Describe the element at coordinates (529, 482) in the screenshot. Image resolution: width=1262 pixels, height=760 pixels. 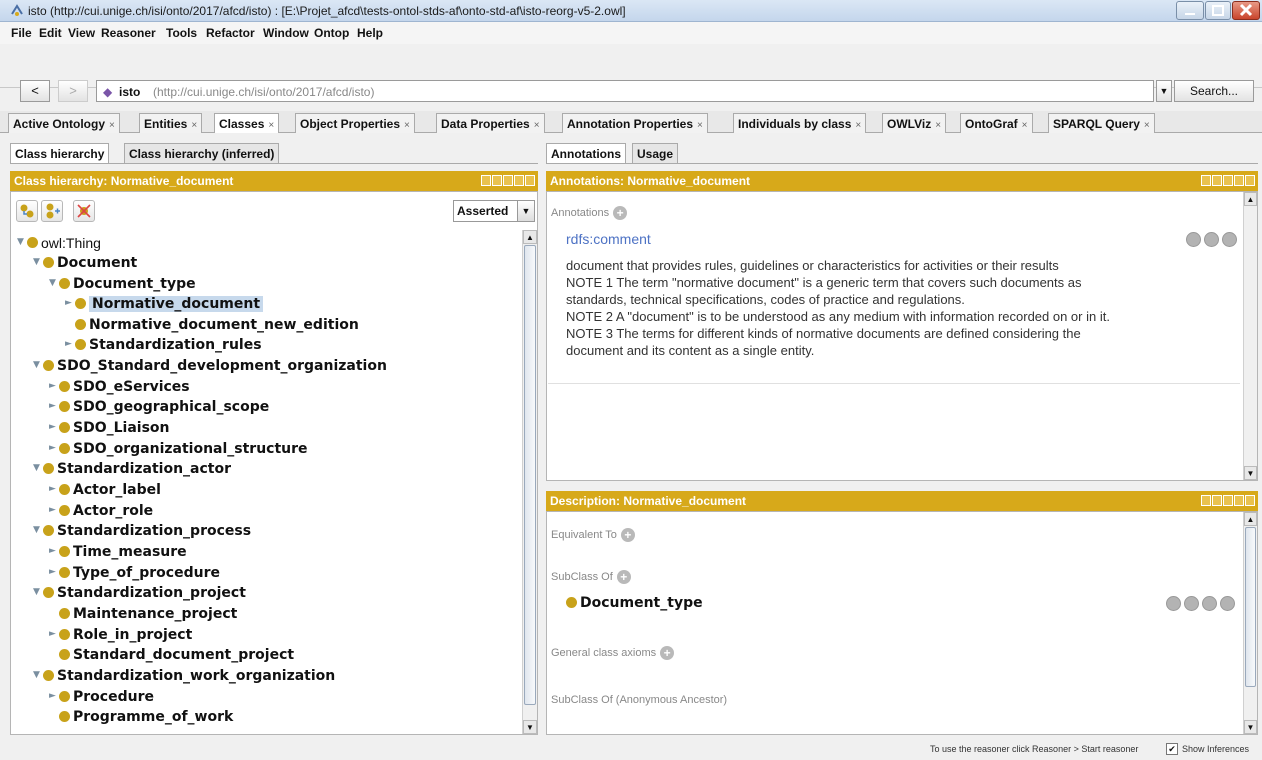
I see `class-tree-scrollbar: ▲ ▼` at that location.